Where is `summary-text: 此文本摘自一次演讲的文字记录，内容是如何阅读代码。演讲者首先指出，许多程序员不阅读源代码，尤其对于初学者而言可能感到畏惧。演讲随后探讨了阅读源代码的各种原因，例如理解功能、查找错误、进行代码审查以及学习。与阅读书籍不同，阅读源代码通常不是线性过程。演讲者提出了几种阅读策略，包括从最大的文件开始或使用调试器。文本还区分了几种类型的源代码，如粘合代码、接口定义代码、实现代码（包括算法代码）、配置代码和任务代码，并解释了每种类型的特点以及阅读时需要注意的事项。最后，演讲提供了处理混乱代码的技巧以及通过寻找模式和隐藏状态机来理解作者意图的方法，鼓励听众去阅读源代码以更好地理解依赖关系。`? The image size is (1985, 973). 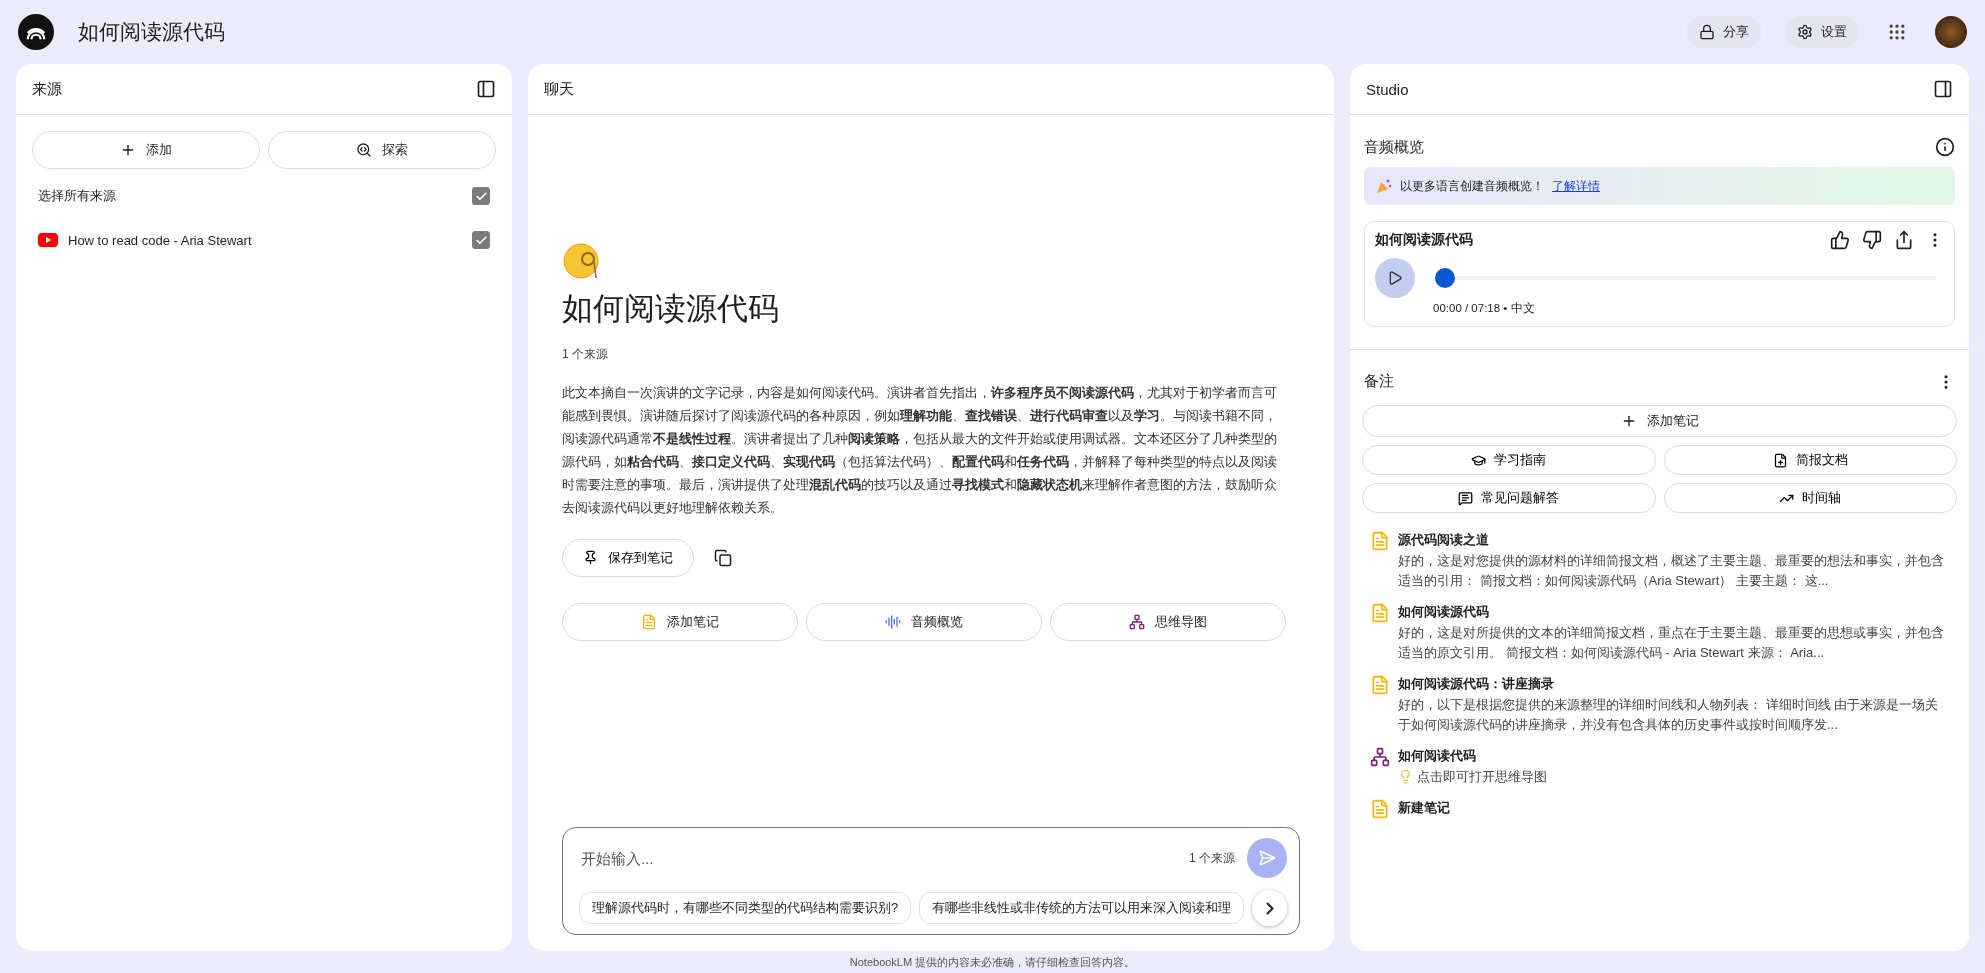
summary-text: 此文本摘自一次演讲的文字记录，内容是如何阅读代码。演讲者首先指出，许多程序员不阅读源代码，尤其对于初学者而言可能感到畏惧。演讲随后探讨了阅读源代码的各种原因，例如理解功能、查找错误、进行代码审查以及学习。与阅读书籍不同，阅读源代码通常不是线性过程。演讲者提出了几种阅读策略，包括从最大的文件开始或使用调试器。文本还区分了几种类型的源代码，如粘合代码、接口定义代码、实现代码（包括算法代码）、配置代码和任务代码，并解释了每种类型的特点以及阅读时需要注意的事项。最后，演讲提供了处理混乱代码的技巧以及通过寻找模式和隐藏状态机来理解作者意图的方法，鼓励听众去阅读源代码以更好地理解依赖关系。 is located at coordinates (920, 450).